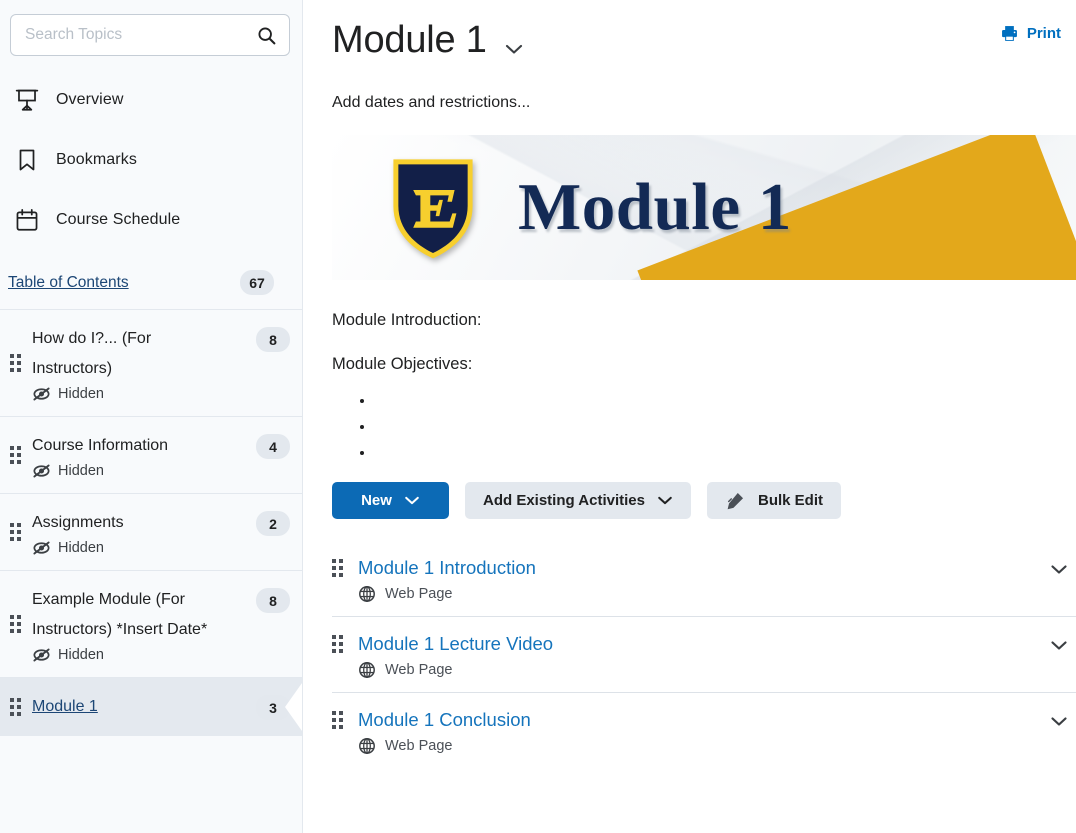 This screenshot has width=1076, height=833. I want to click on printer-icon, so click(1009, 33).